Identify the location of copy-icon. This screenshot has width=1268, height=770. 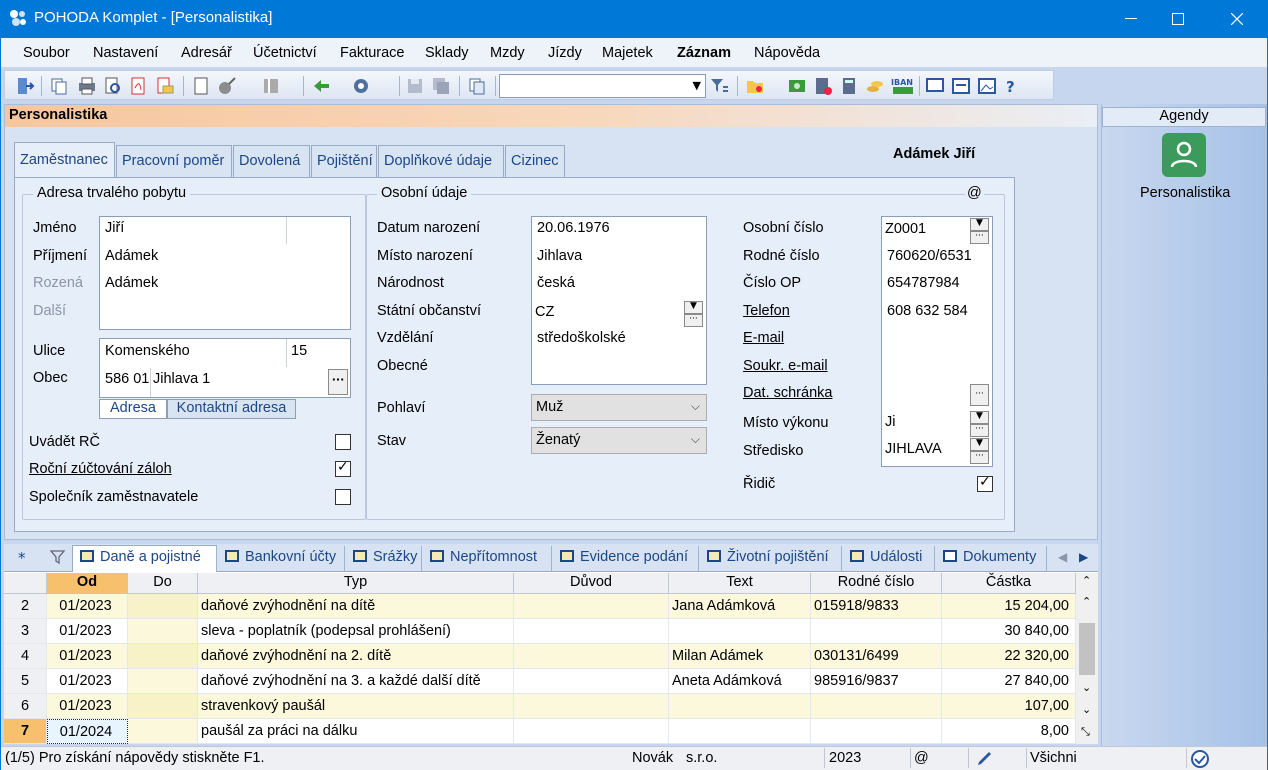
(59, 86).